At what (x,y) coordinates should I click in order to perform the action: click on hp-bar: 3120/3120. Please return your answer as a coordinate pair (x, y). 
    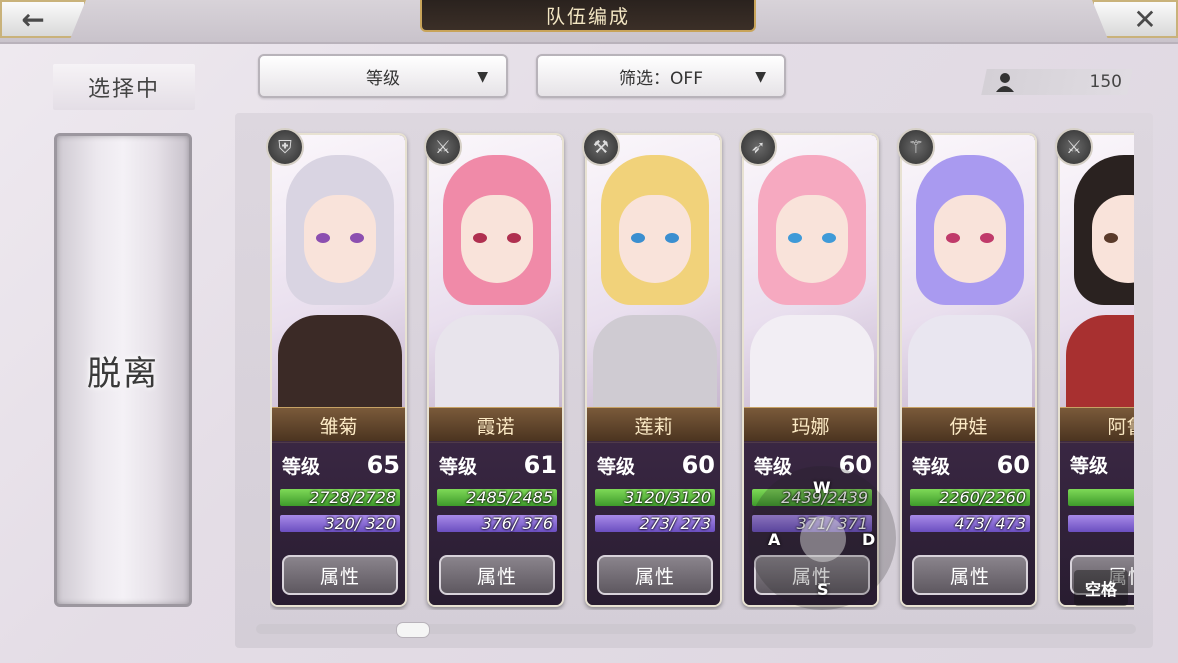
    Looking at the image, I should click on (655, 497).